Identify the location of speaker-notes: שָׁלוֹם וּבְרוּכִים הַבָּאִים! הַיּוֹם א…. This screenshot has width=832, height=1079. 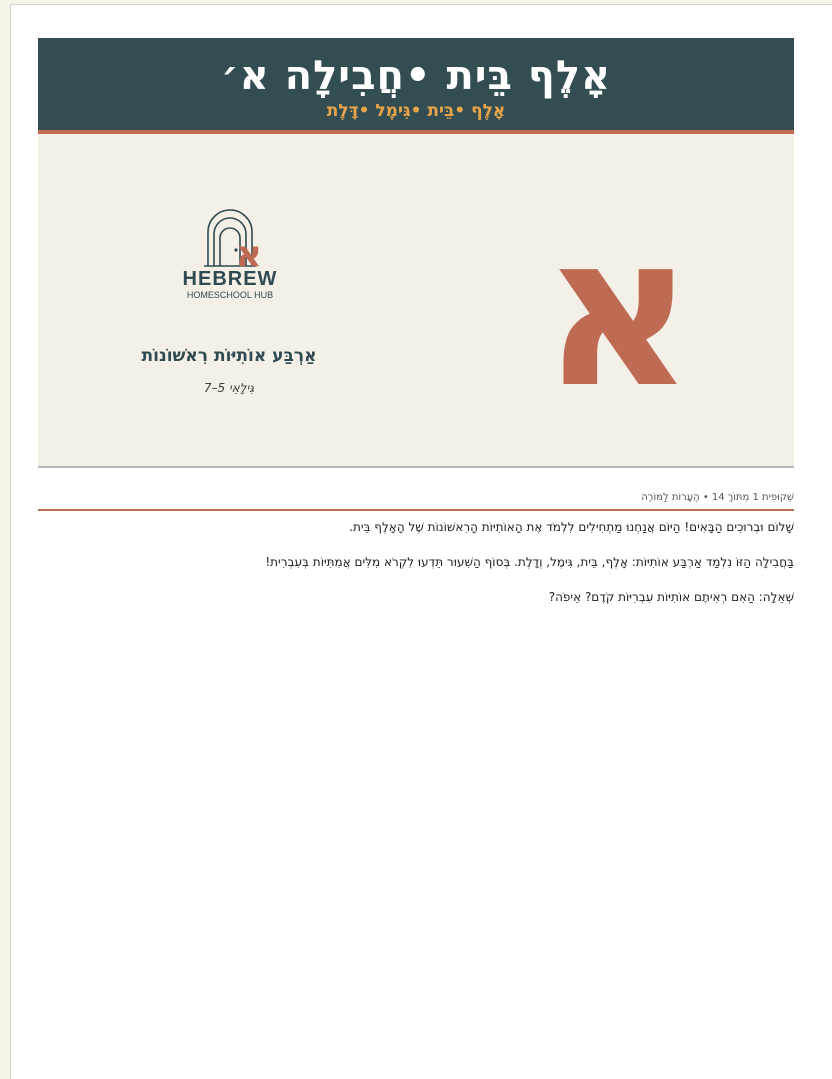
(416, 572).